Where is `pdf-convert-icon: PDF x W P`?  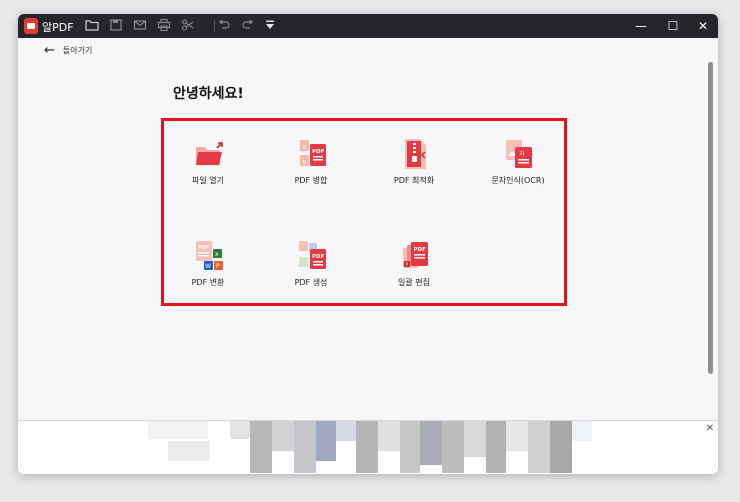 pdf-convert-icon: PDF x W P is located at coordinates (209, 256).